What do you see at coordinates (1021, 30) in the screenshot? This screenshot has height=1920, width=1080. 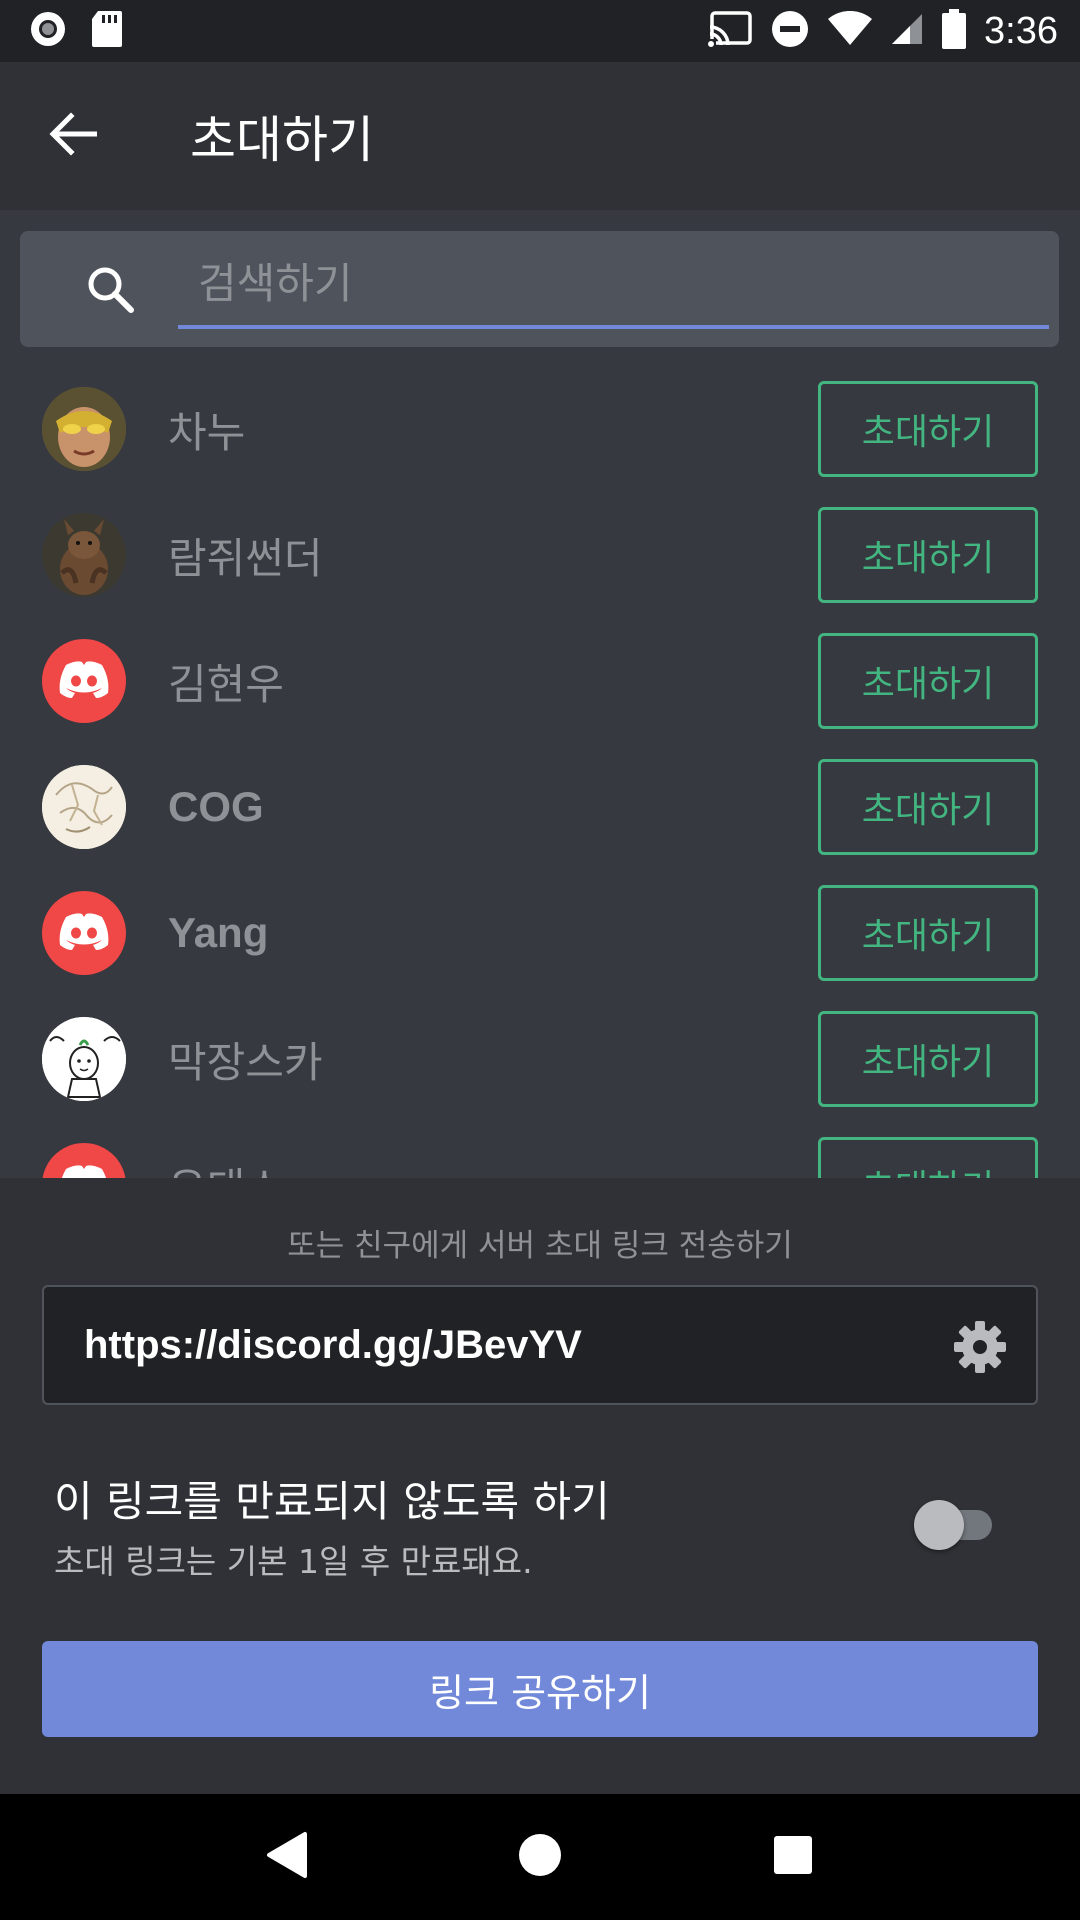 I see `clock: 3:36` at bounding box center [1021, 30].